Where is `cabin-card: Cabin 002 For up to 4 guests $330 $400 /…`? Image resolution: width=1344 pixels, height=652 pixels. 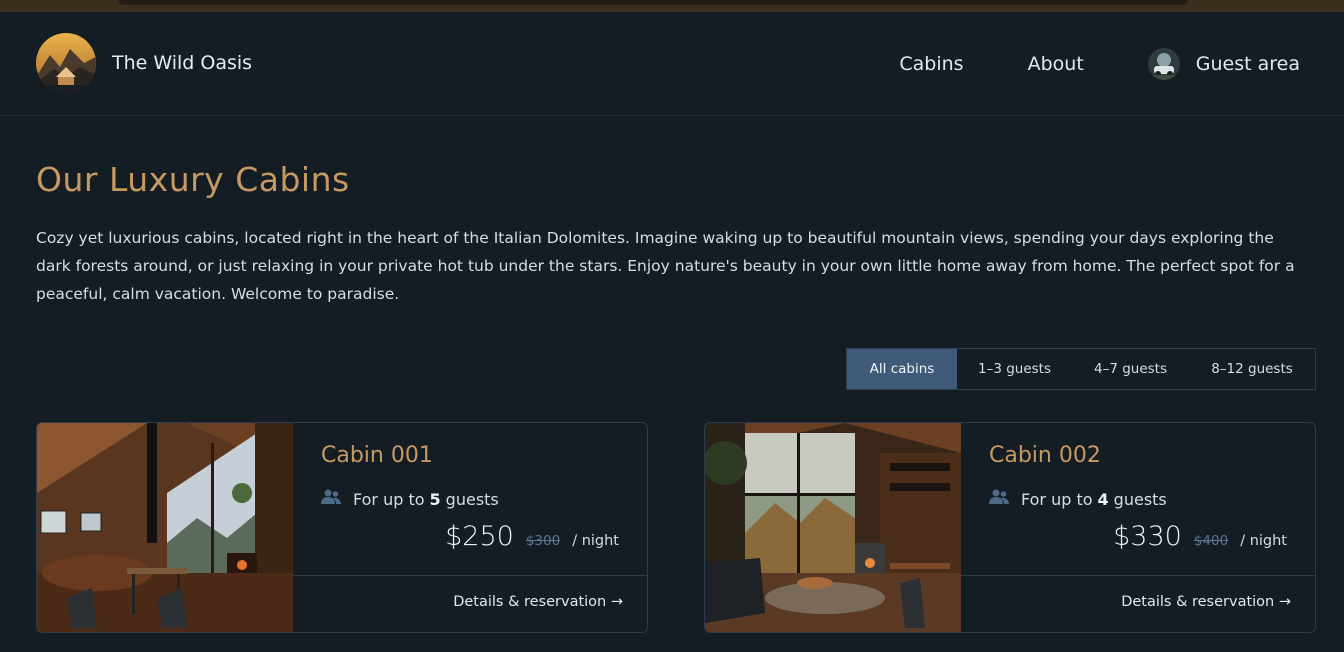 cabin-card: Cabin 002 For up to 4 guests $330 $400 /… is located at coordinates (1010, 527).